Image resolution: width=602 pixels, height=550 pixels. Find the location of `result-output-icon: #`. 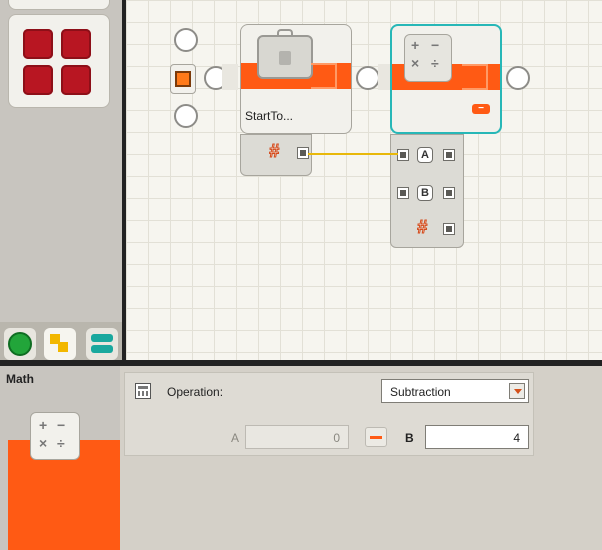

result-output-icon: # is located at coordinates (422, 227).